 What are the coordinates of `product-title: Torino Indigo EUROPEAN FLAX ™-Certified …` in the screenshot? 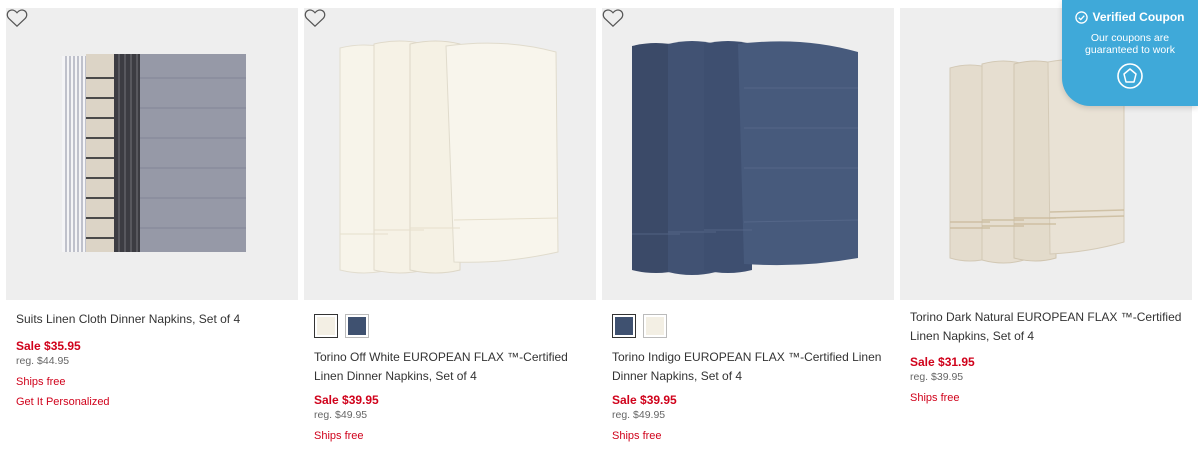 It's located at (749, 367).